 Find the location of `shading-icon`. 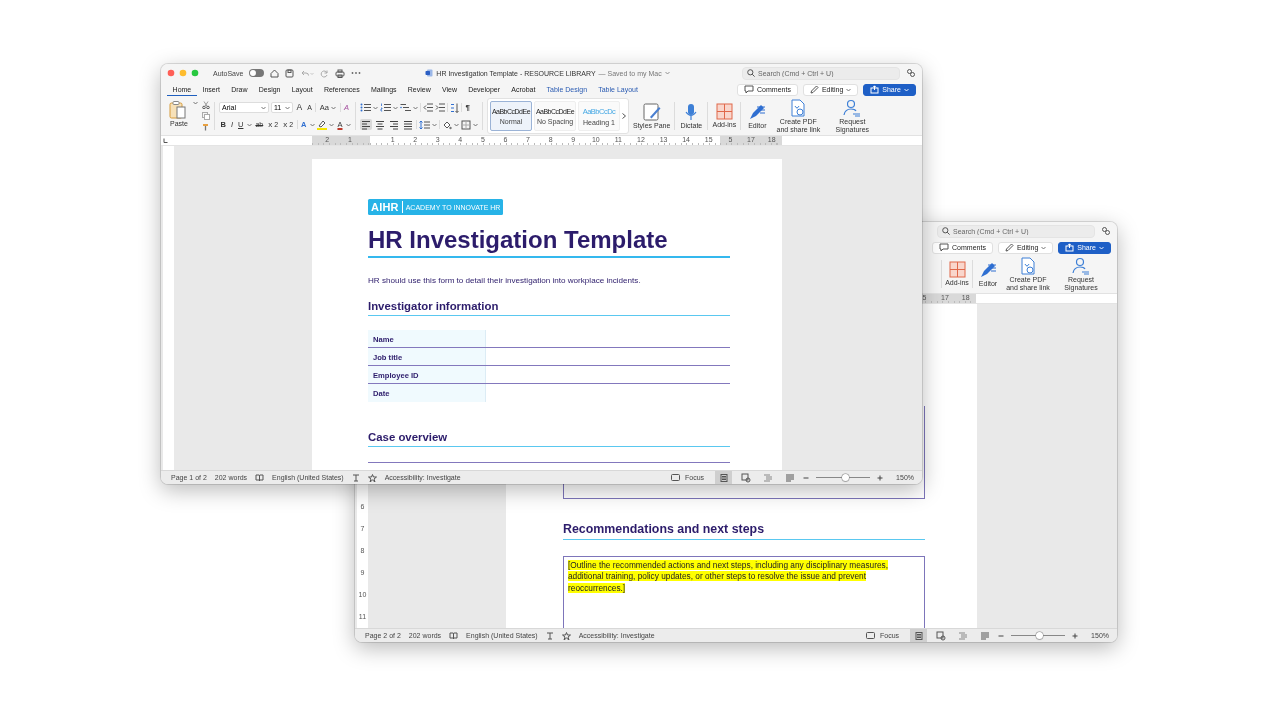

shading-icon is located at coordinates (447, 124).